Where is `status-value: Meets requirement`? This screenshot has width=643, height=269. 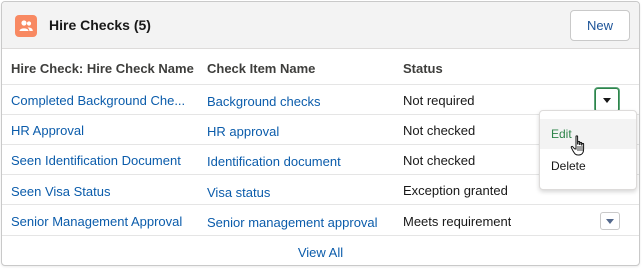 status-value: Meets requirement is located at coordinates (457, 221).